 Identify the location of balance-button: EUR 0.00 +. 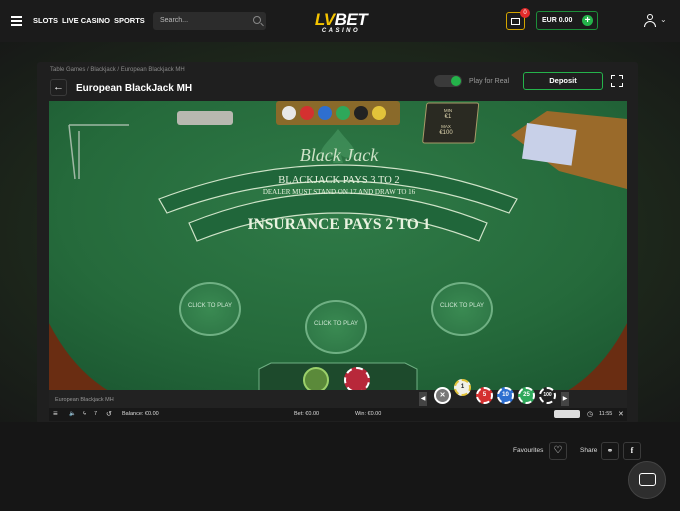
(567, 20).